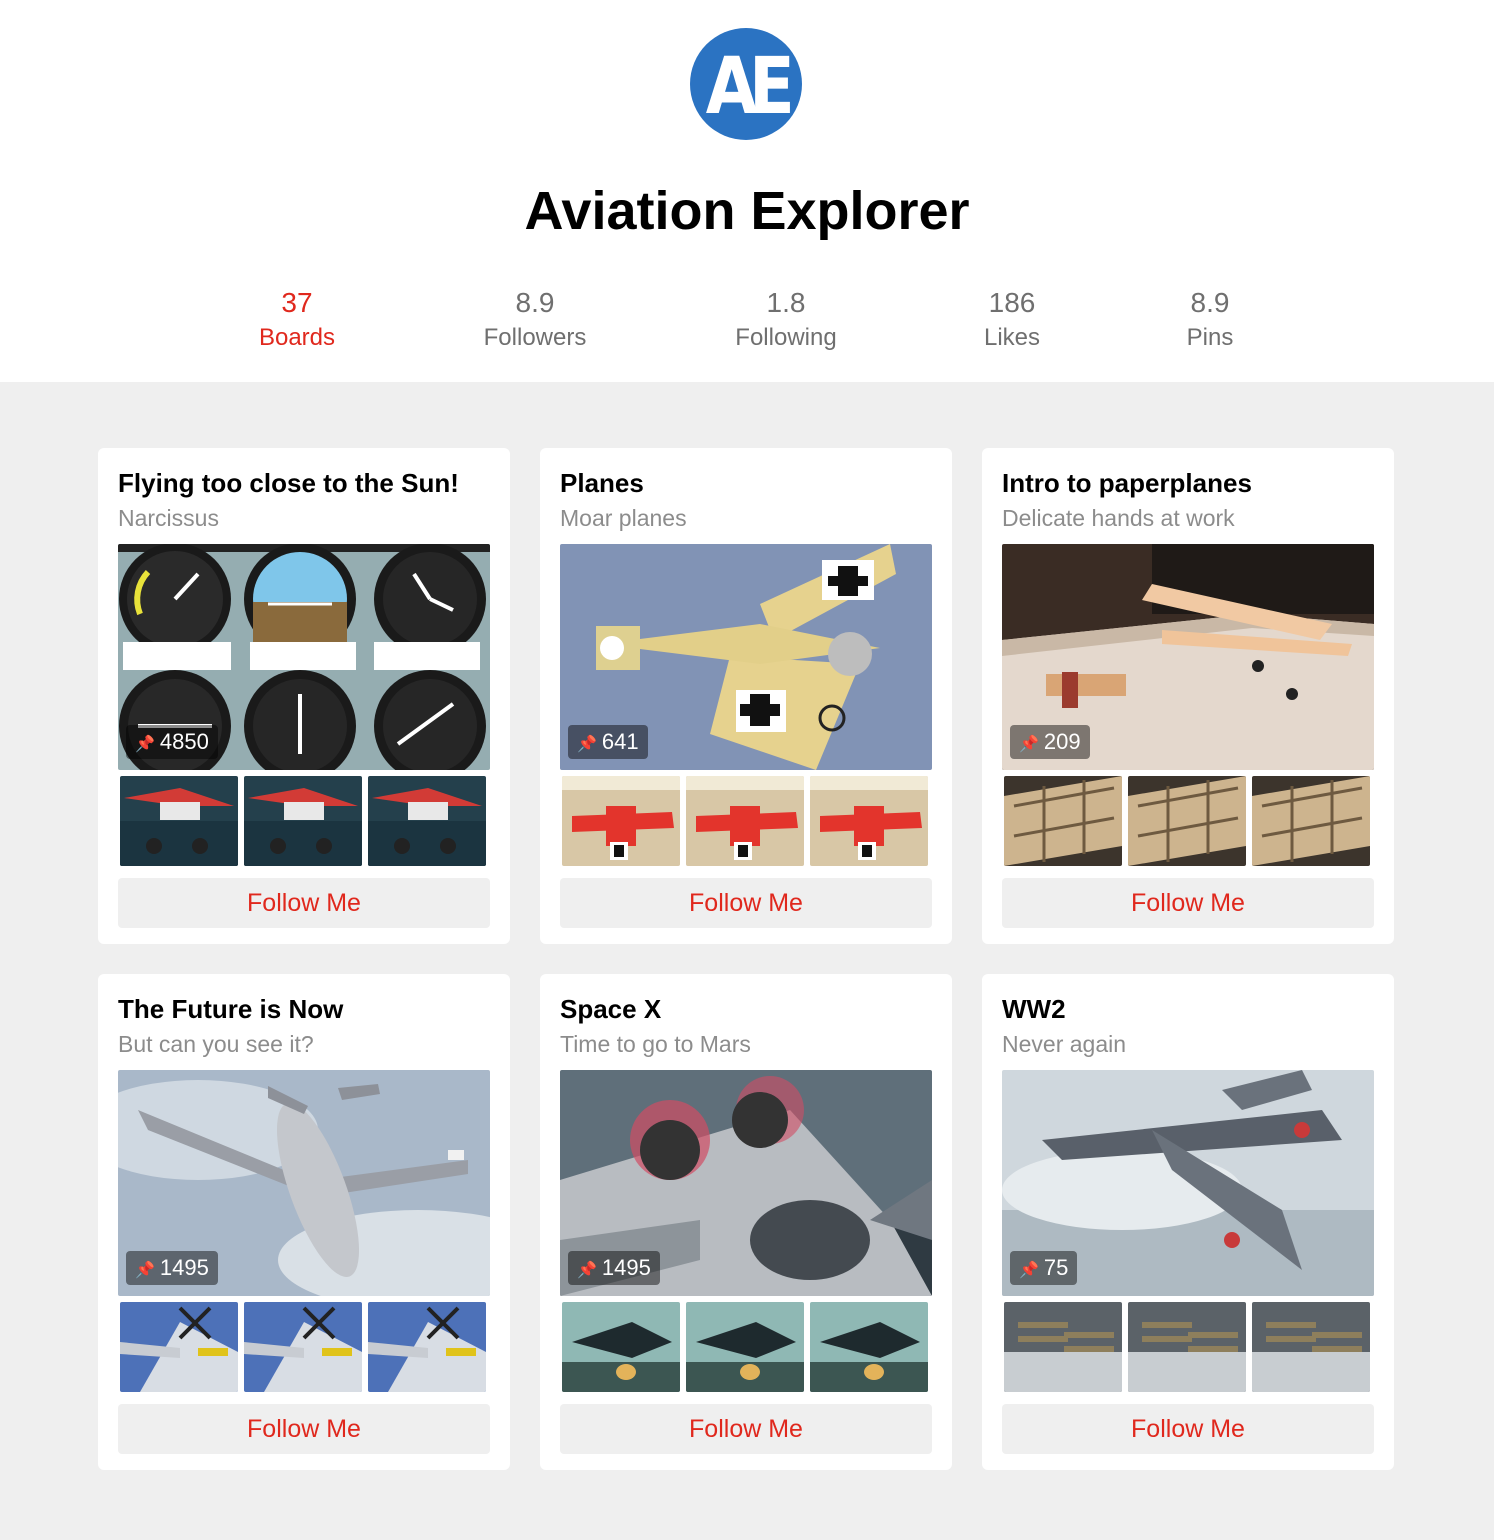 The image size is (1494, 1540). I want to click on board-card: WW2 Never again 📌 75 Follow Me, so click(1188, 1222).